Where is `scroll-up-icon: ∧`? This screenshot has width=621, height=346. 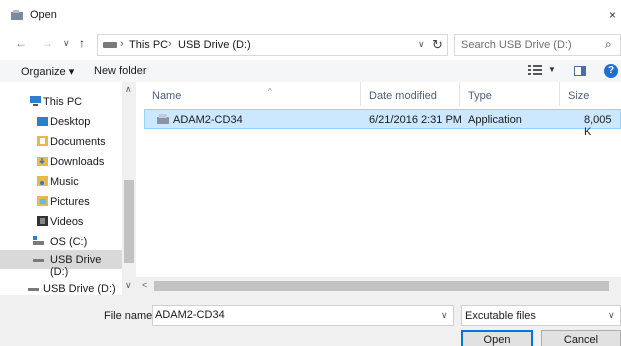 scroll-up-icon: ∧ is located at coordinates (128, 89).